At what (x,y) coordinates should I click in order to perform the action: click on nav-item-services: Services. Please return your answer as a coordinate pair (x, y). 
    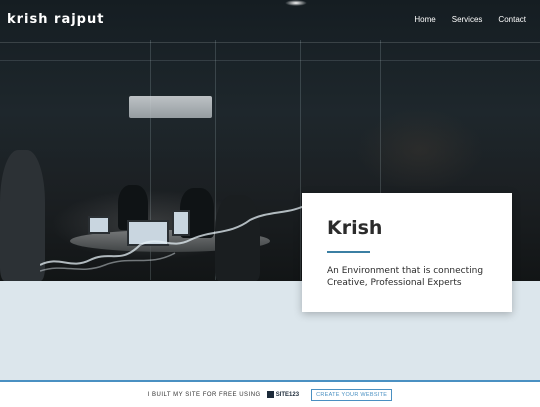
    Looking at the image, I should click on (467, 19).